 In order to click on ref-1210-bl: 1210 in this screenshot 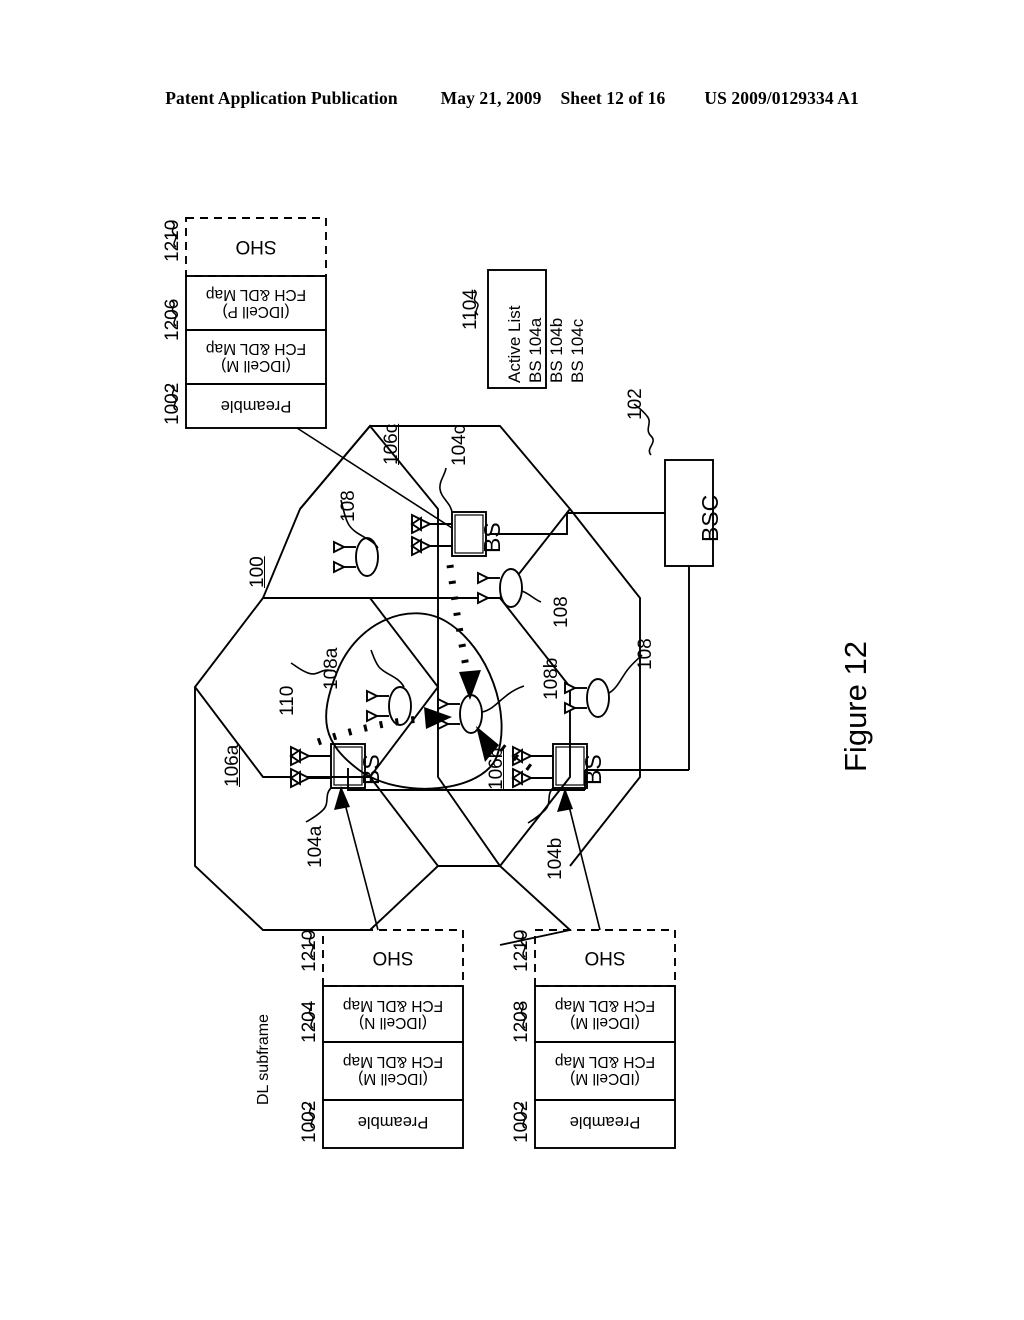, I will do `click(309, 950)`.